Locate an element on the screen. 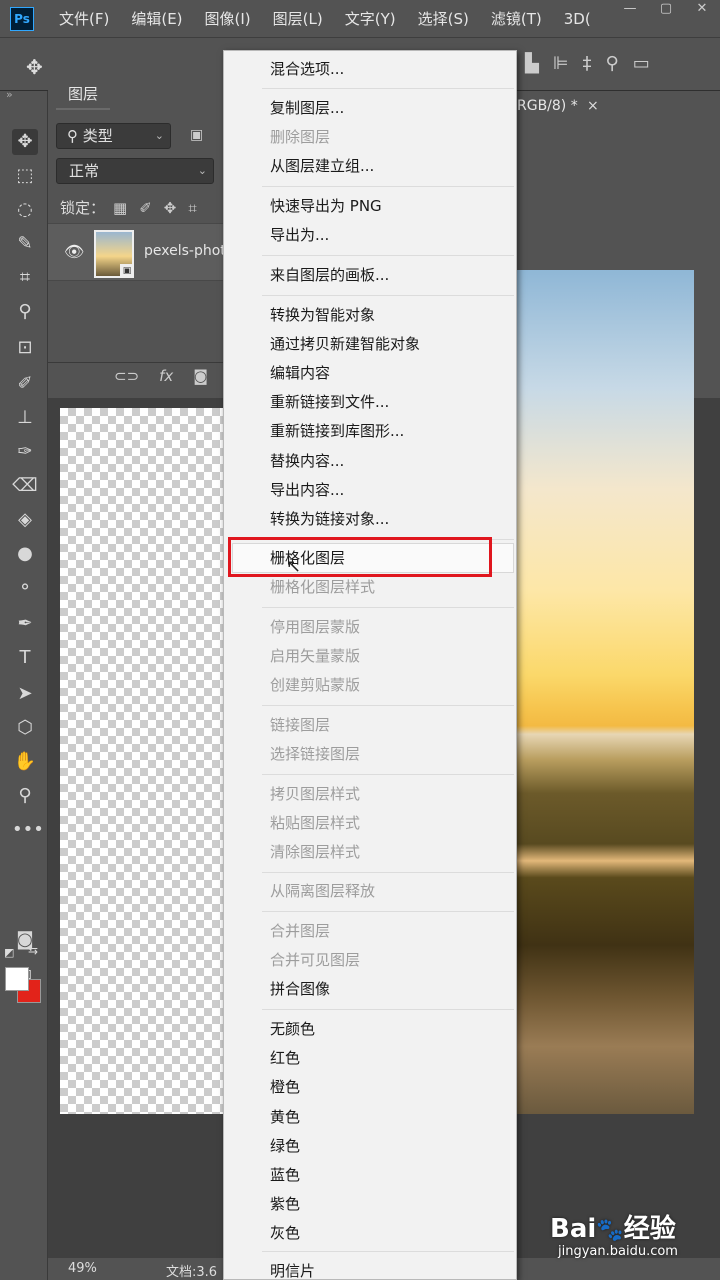  eraser-tool-icon: ⌫ is located at coordinates (25, 486).